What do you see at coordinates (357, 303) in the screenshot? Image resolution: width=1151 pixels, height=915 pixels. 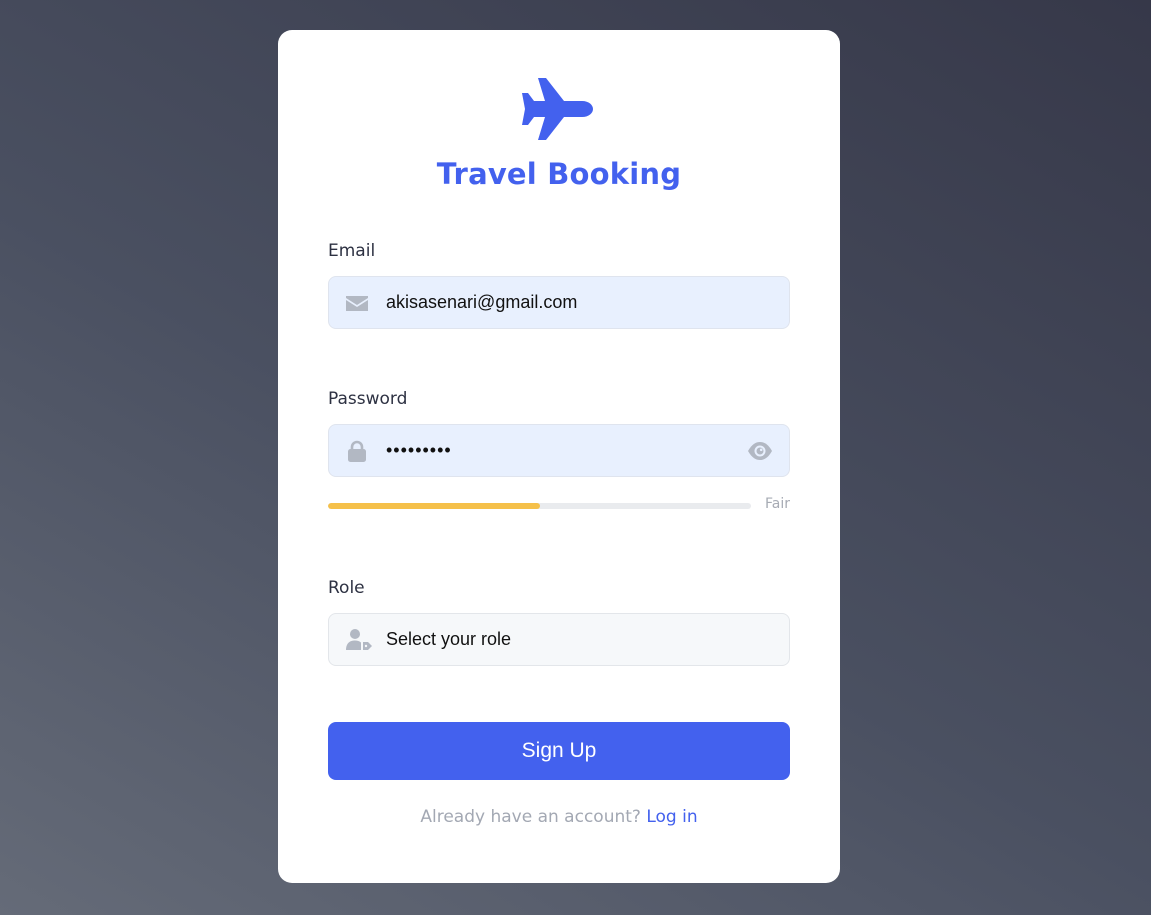 I see `envelope-icon` at bounding box center [357, 303].